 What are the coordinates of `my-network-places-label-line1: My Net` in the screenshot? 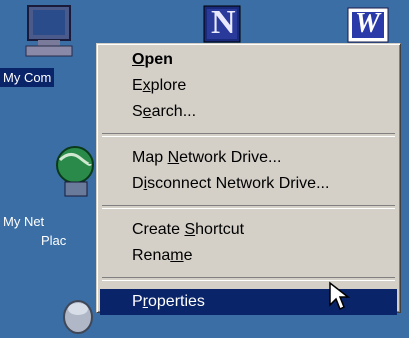 It's located at (24, 221).